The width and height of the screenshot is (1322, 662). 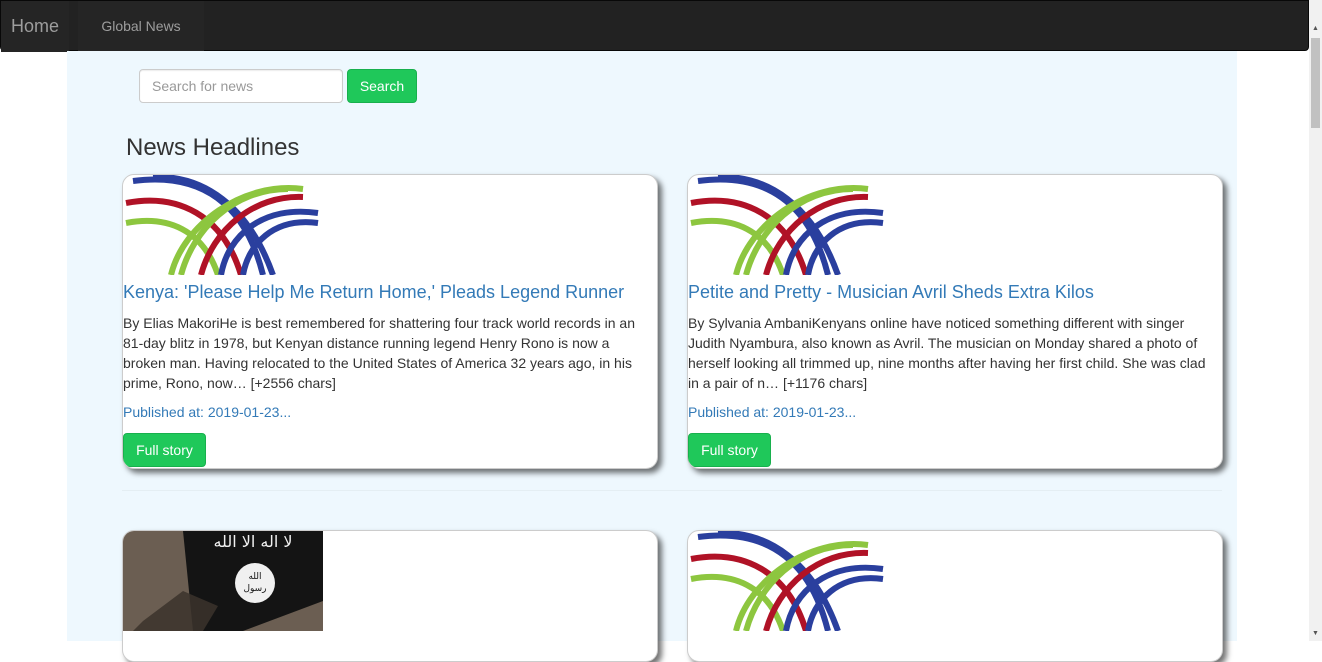 I want to click on svg-text: ﺭﺳﻮﻝ, so click(x=254, y=589).